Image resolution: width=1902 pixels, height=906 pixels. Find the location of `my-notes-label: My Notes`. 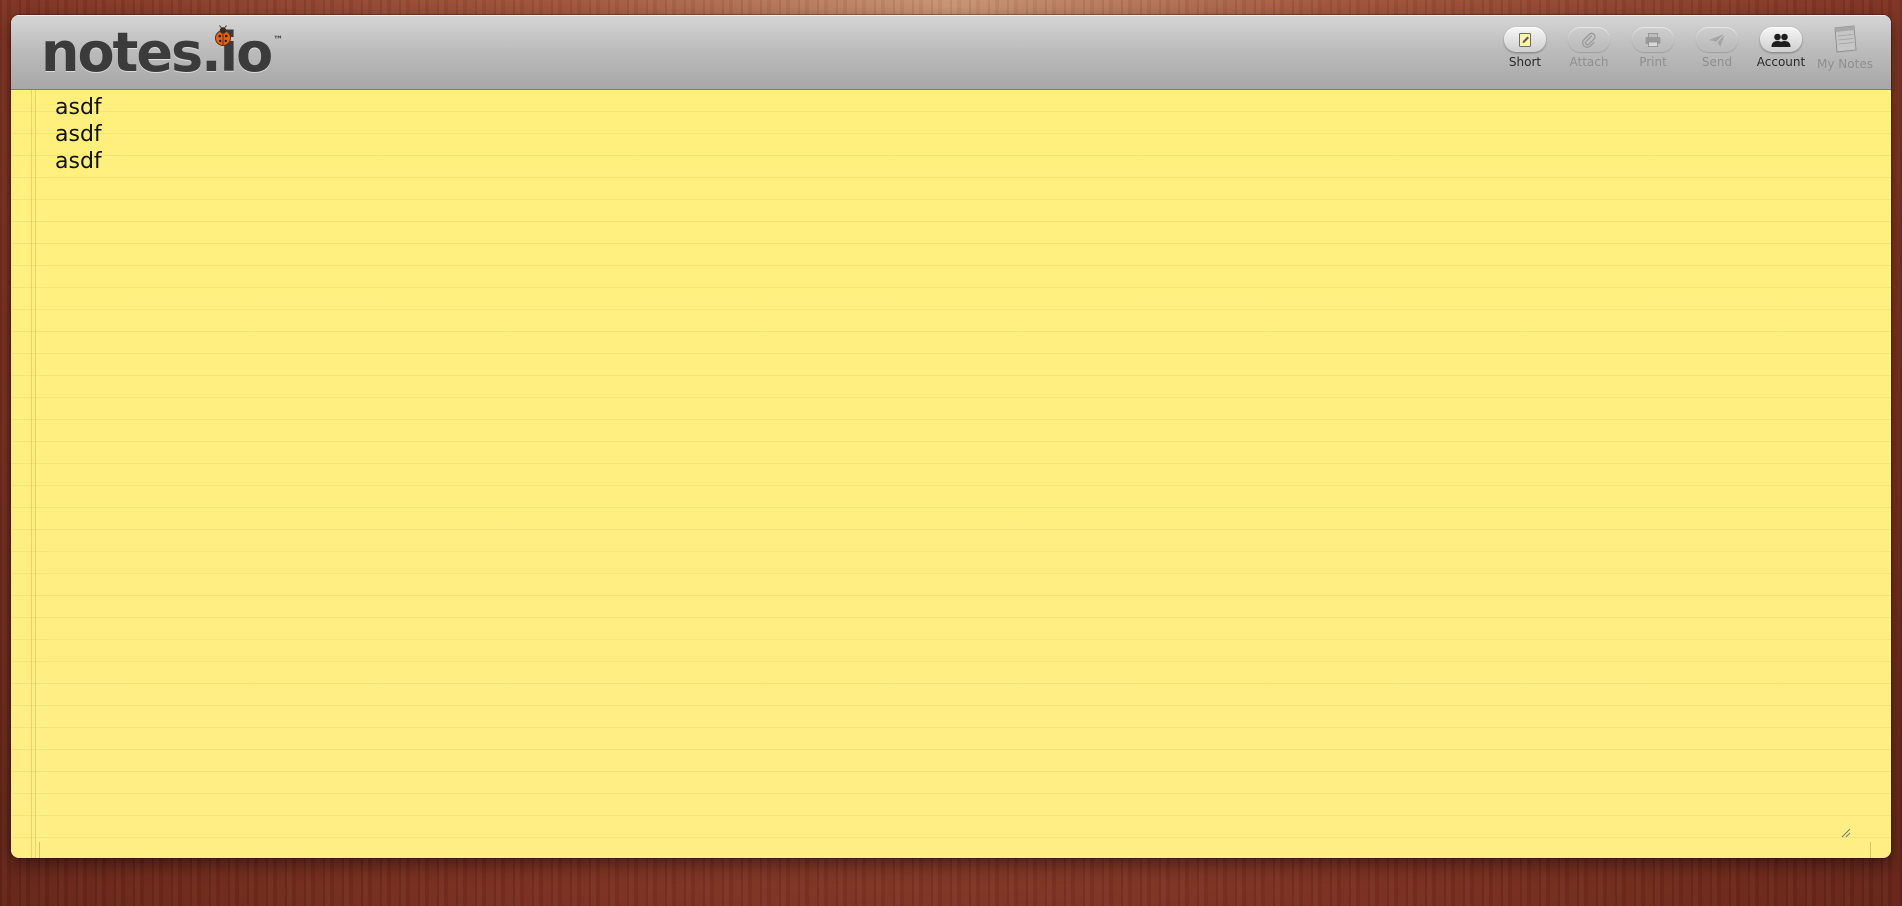

my-notes-label: My Notes is located at coordinates (1845, 64).